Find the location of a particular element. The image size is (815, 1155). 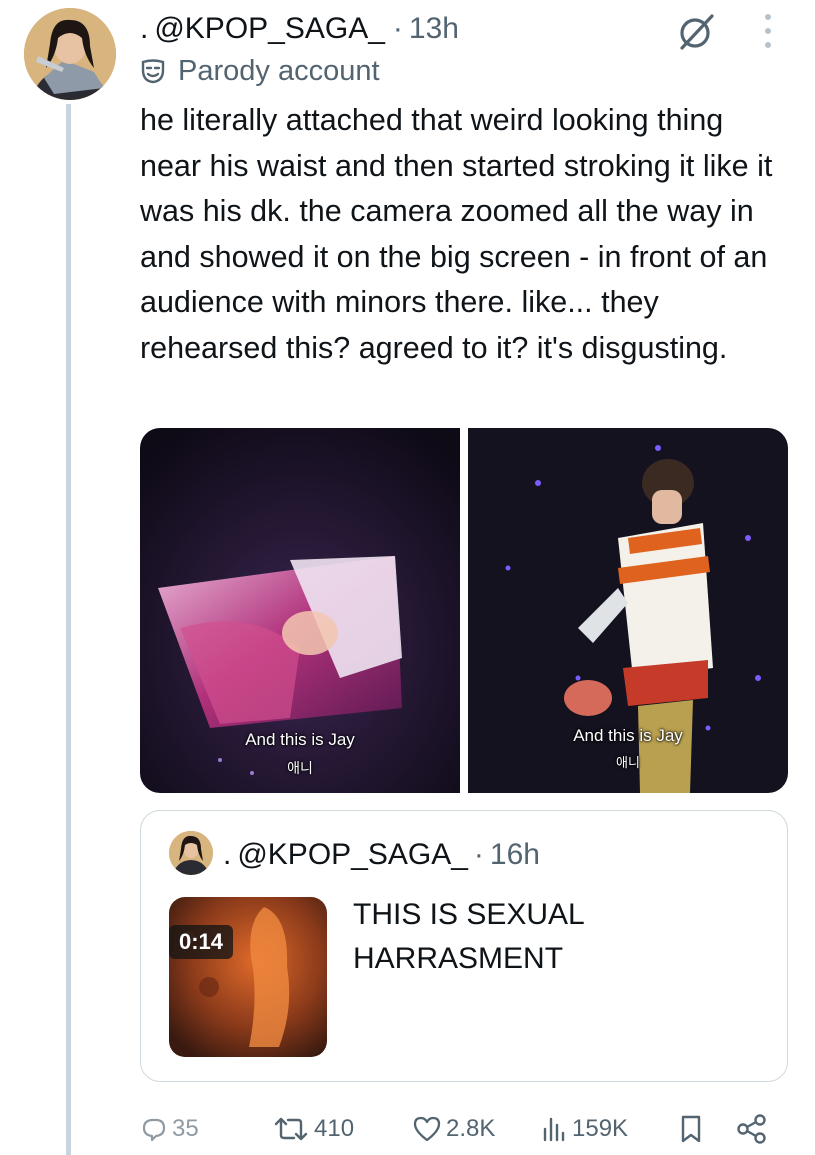

parody-label: Parody account is located at coordinates (260, 71).